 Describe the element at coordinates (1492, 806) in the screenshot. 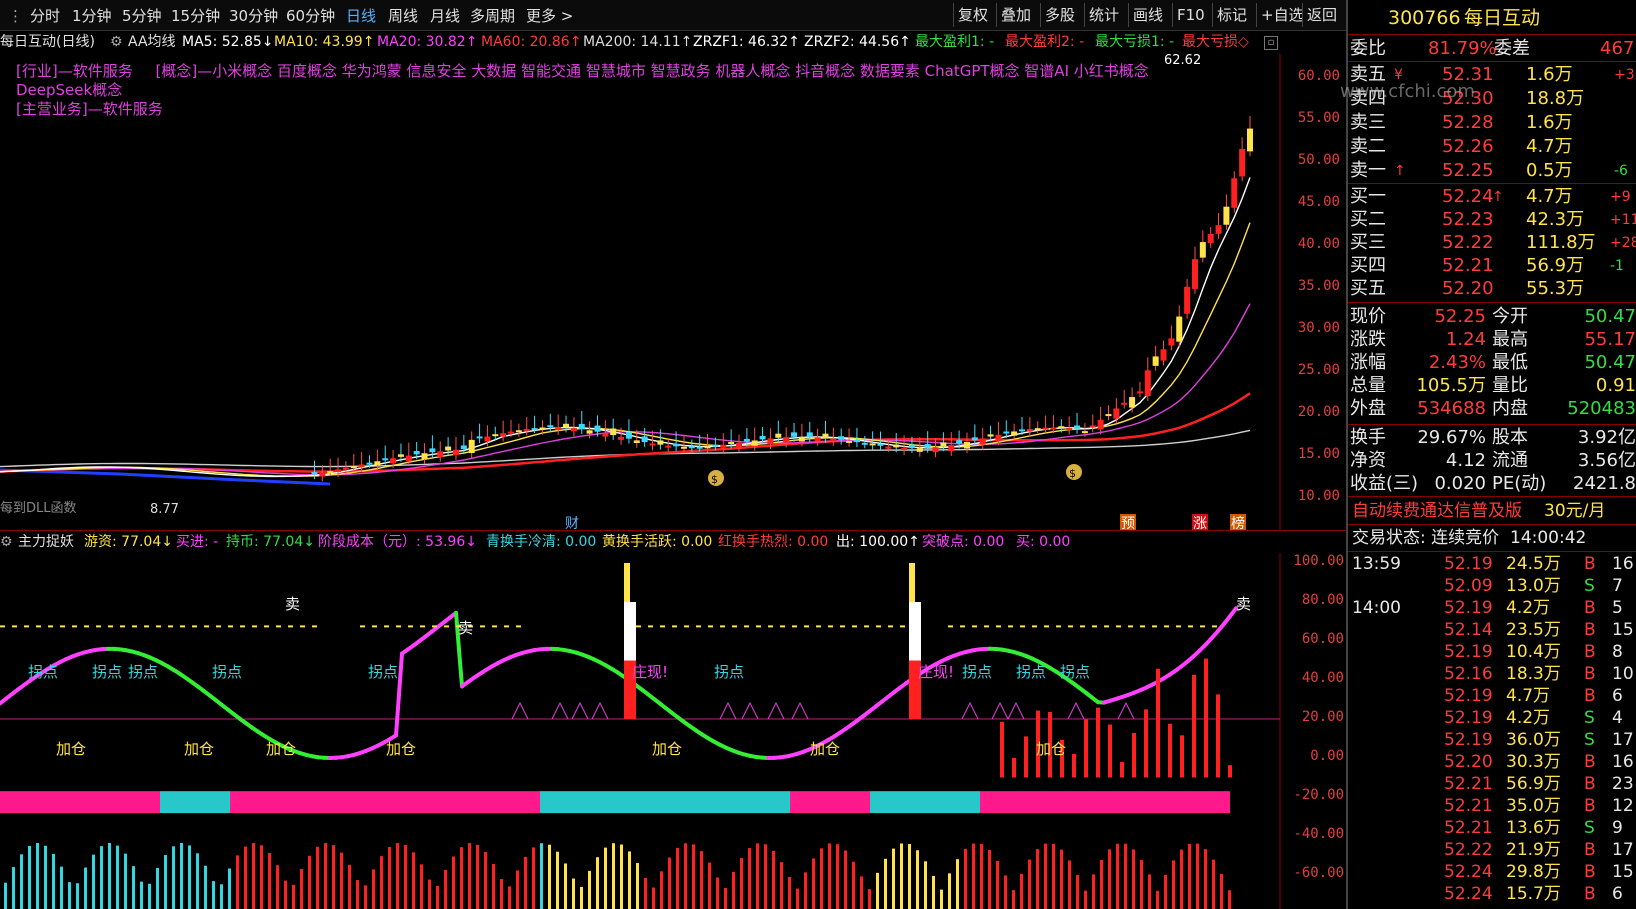

I see `tick-row: 52.21 35.0万 B 12` at that location.